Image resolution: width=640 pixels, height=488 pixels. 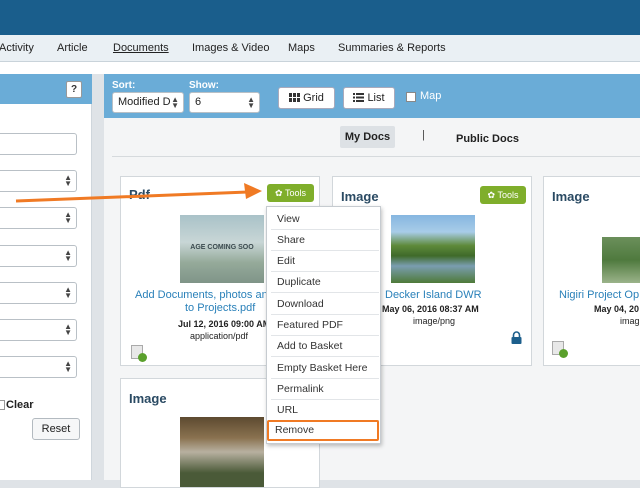 I want to click on thumbnail-placeholder-text: AGE COMING SOO, so click(x=222, y=247).